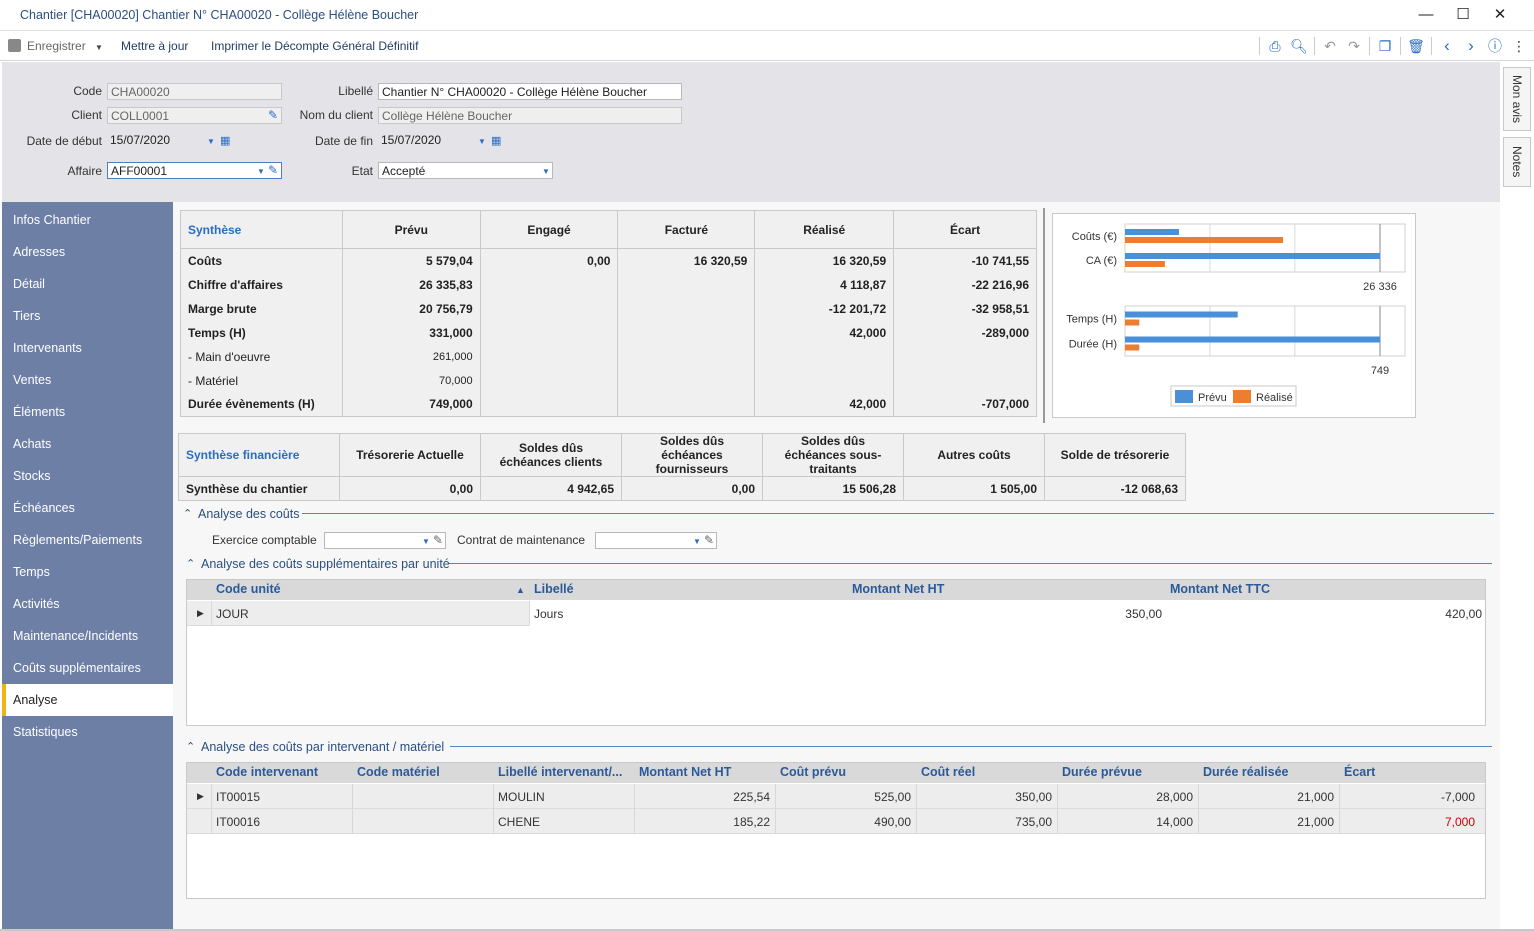 This screenshot has height=931, width=1534. What do you see at coordinates (87, 668) in the screenshot?
I see `sidebar-item-14: Coûts supplémentaires` at bounding box center [87, 668].